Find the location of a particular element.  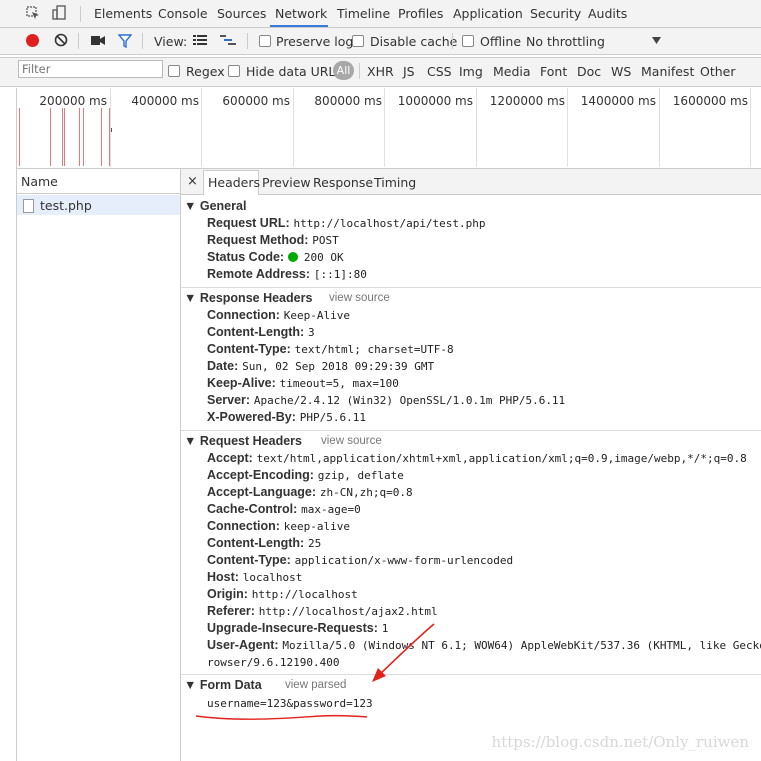

annotation-arrow-icon is located at coordinates (315, 671).